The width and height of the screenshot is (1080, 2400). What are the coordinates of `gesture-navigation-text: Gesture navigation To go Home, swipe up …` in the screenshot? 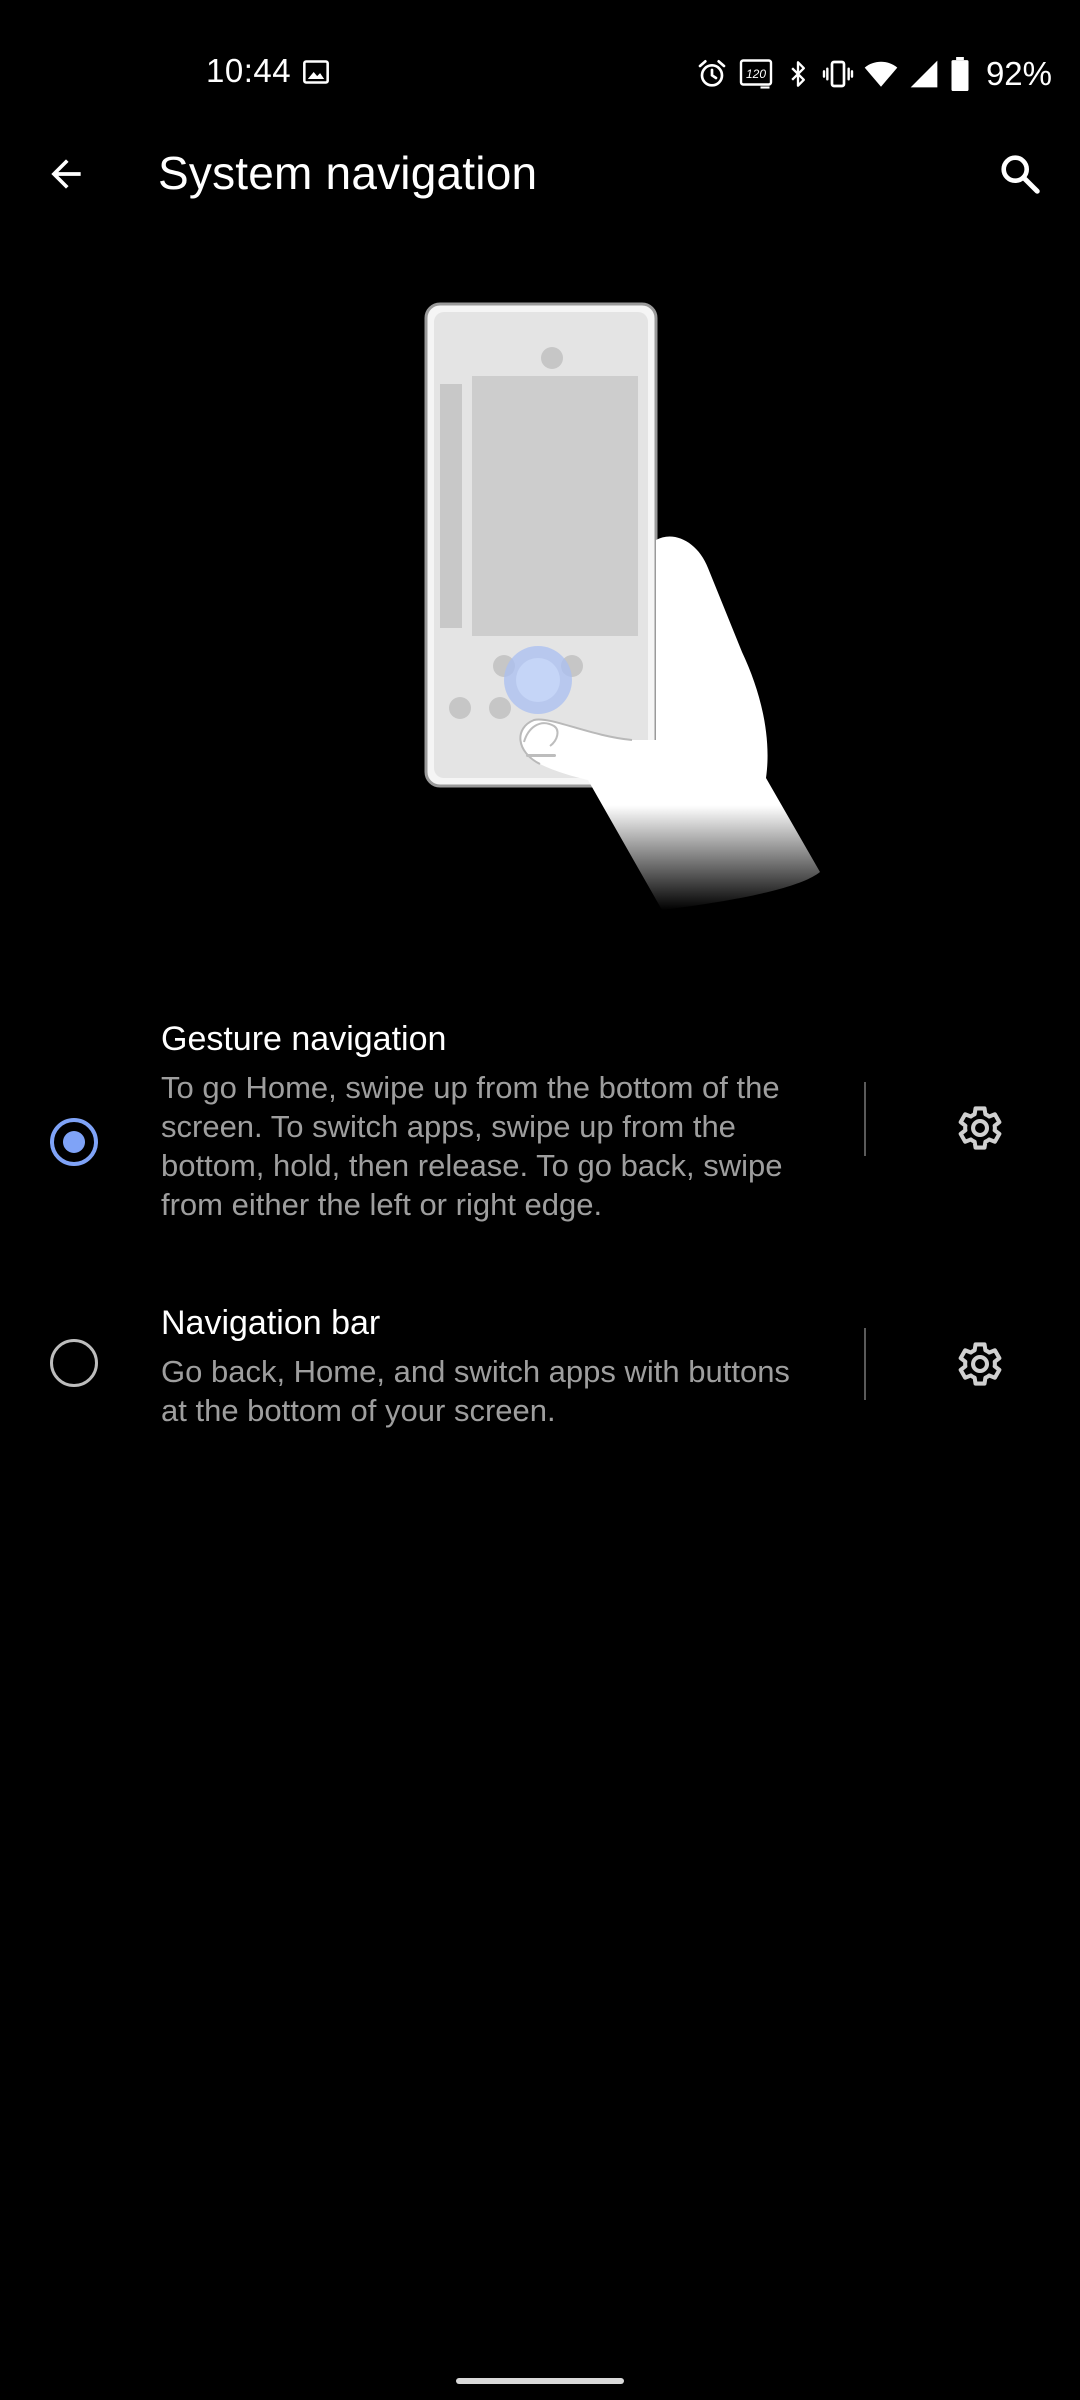 It's located at (481, 1121).